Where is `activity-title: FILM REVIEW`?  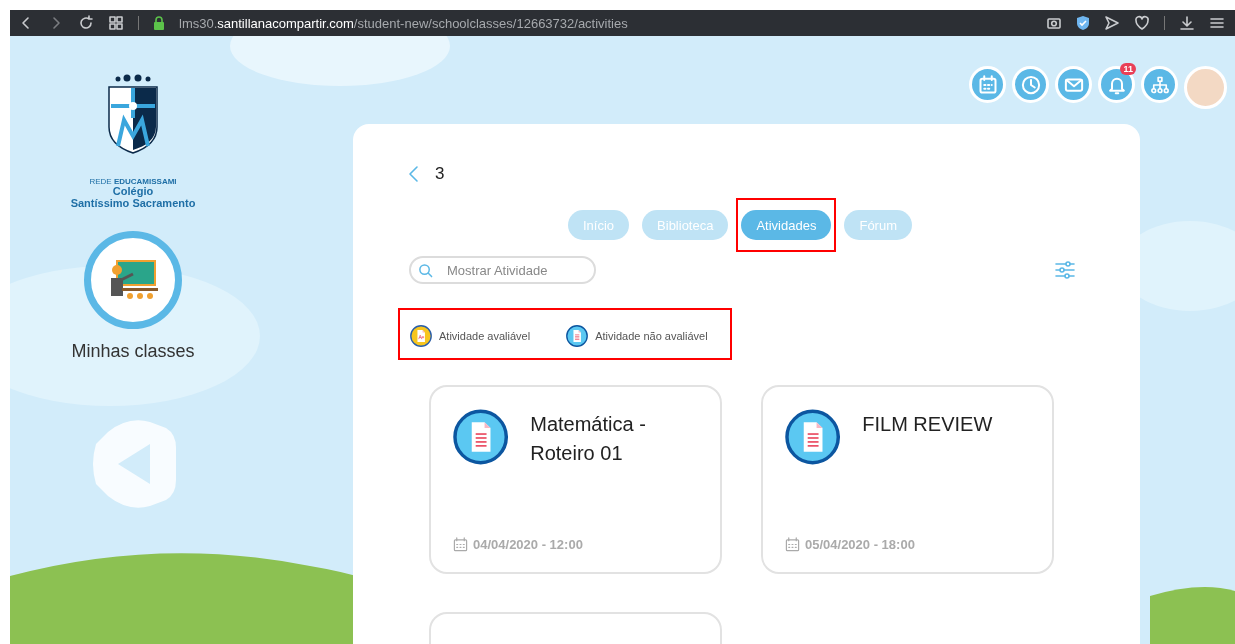
activity-title: FILM REVIEW is located at coordinates (928, 424).